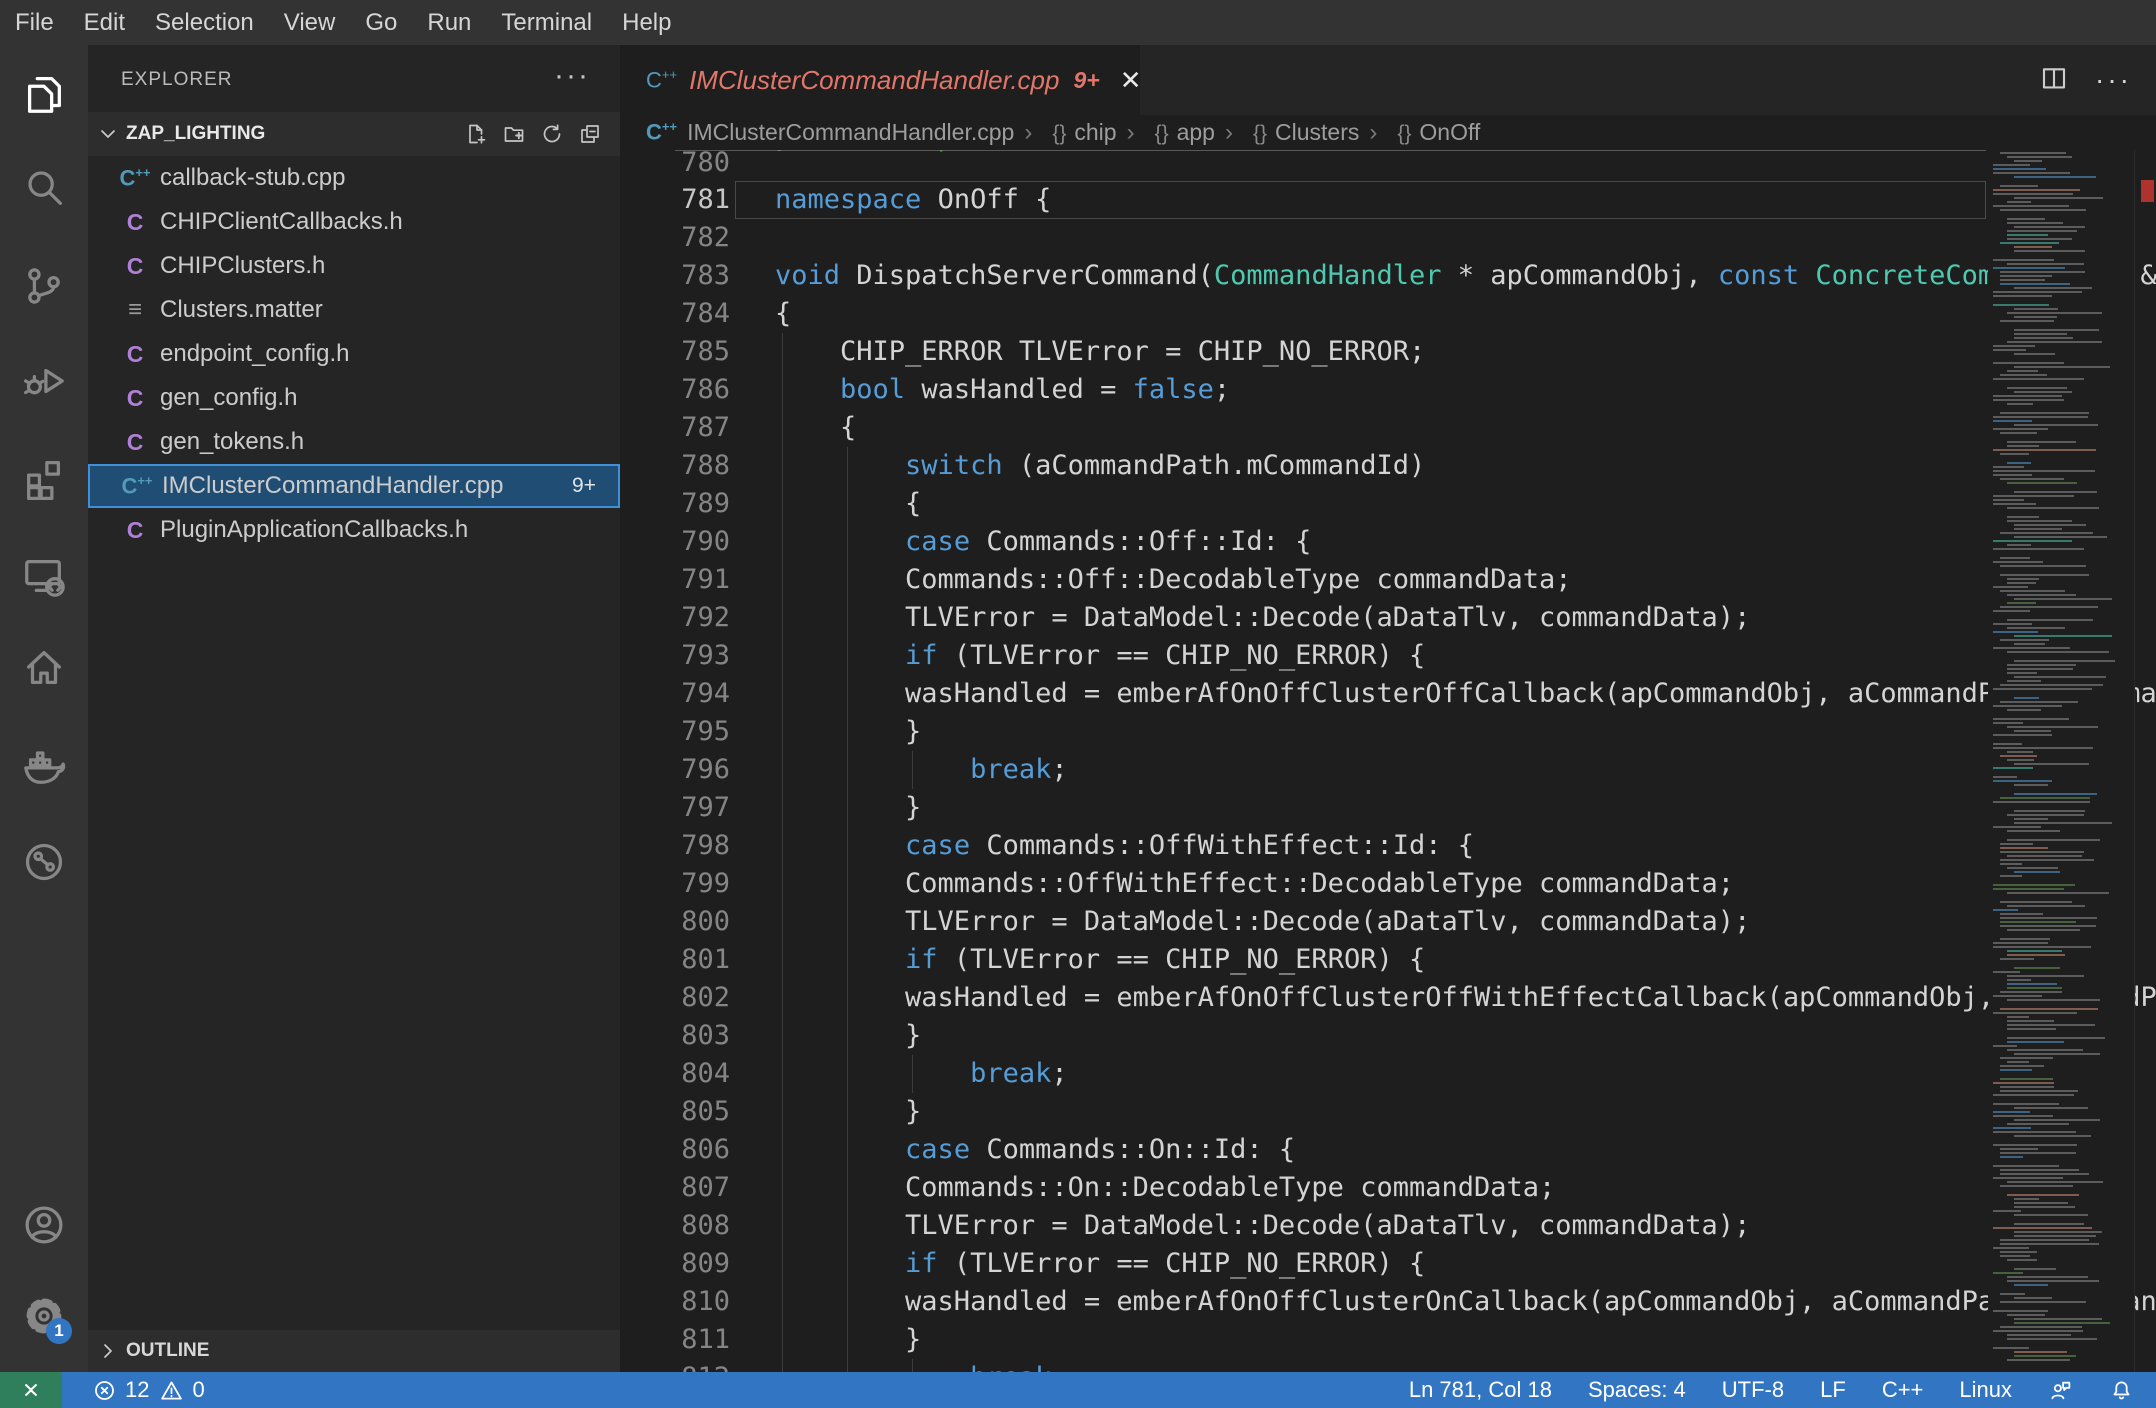  Describe the element at coordinates (1302, 656) in the screenshot. I see `code-line-793: 793 if (TLVError == CHIP_NO_ERROR) {` at that location.